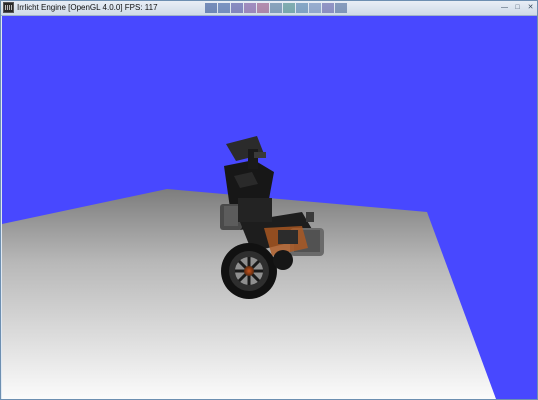  What do you see at coordinates (8, 7) in the screenshot?
I see `irrlicht-logo-icon` at bounding box center [8, 7].